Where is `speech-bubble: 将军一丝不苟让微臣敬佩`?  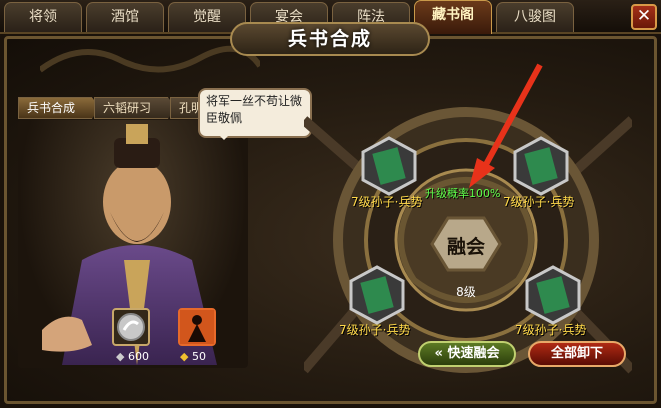 speech-bubble: 将军一丝不苟让微臣敬佩 is located at coordinates (255, 114).